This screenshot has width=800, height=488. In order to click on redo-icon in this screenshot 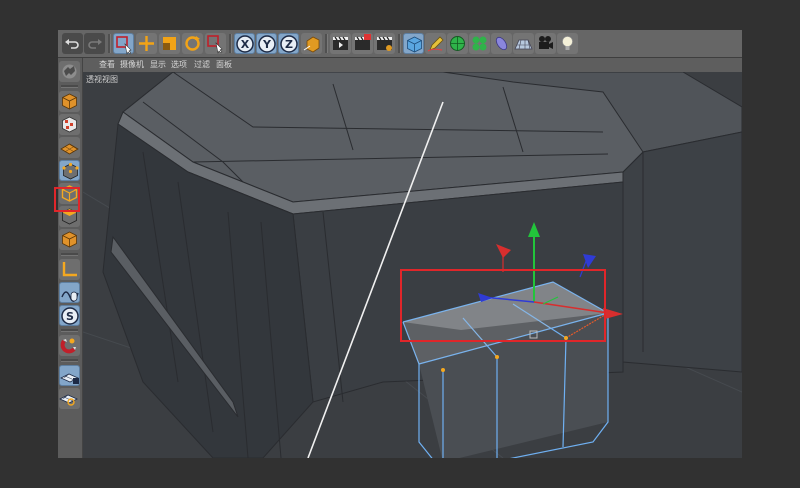, I will do `click(95, 44)`.